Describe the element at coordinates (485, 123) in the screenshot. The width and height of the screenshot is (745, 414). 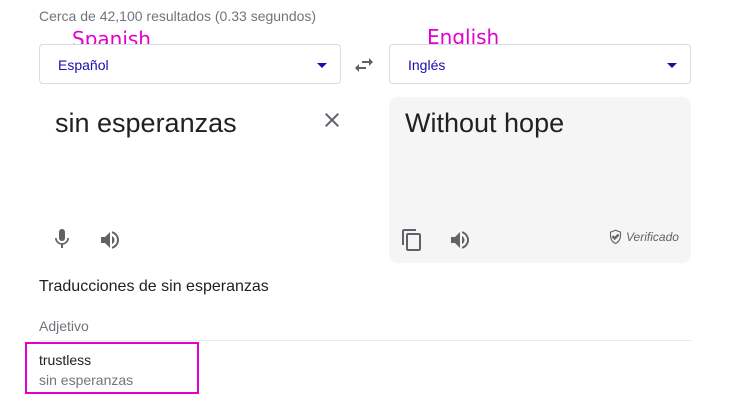
I see `translated-text: Without hope` at that location.